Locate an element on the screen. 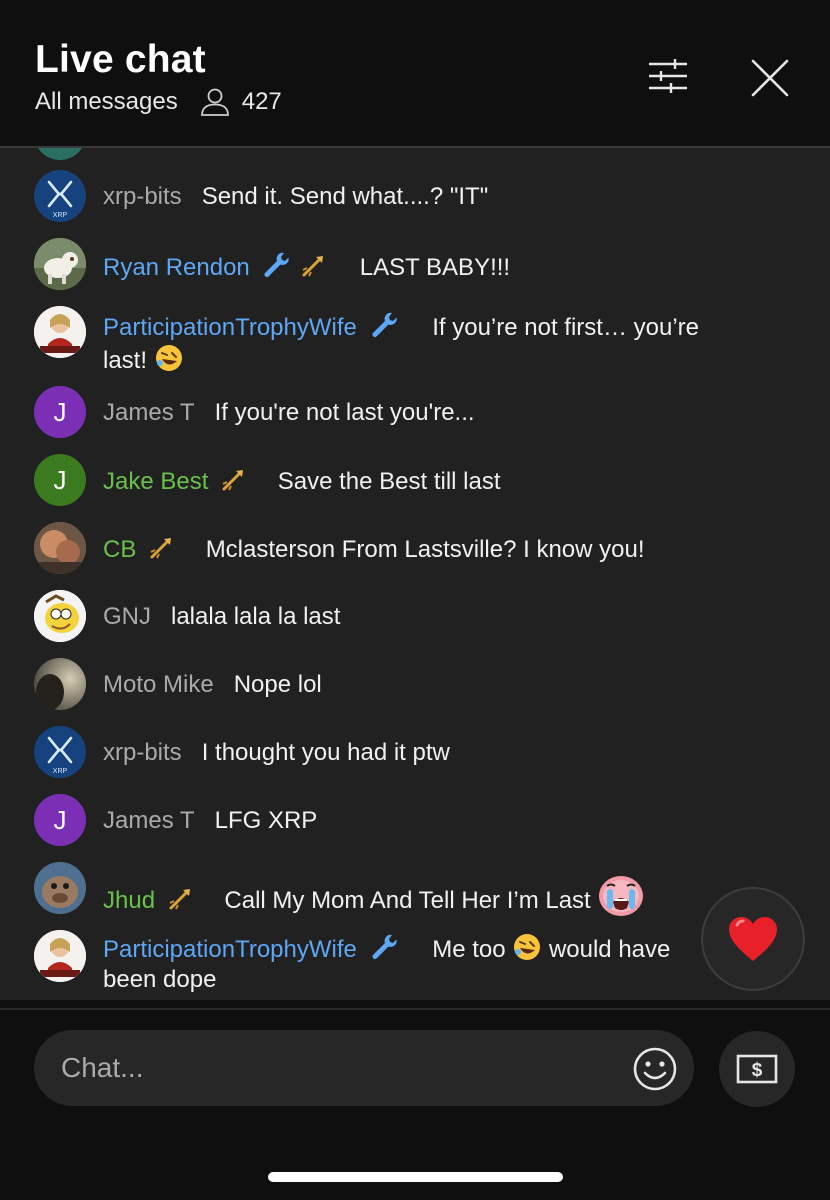 This screenshot has height=1200, width=830. dog-photo-avatar is located at coordinates (60, 264).